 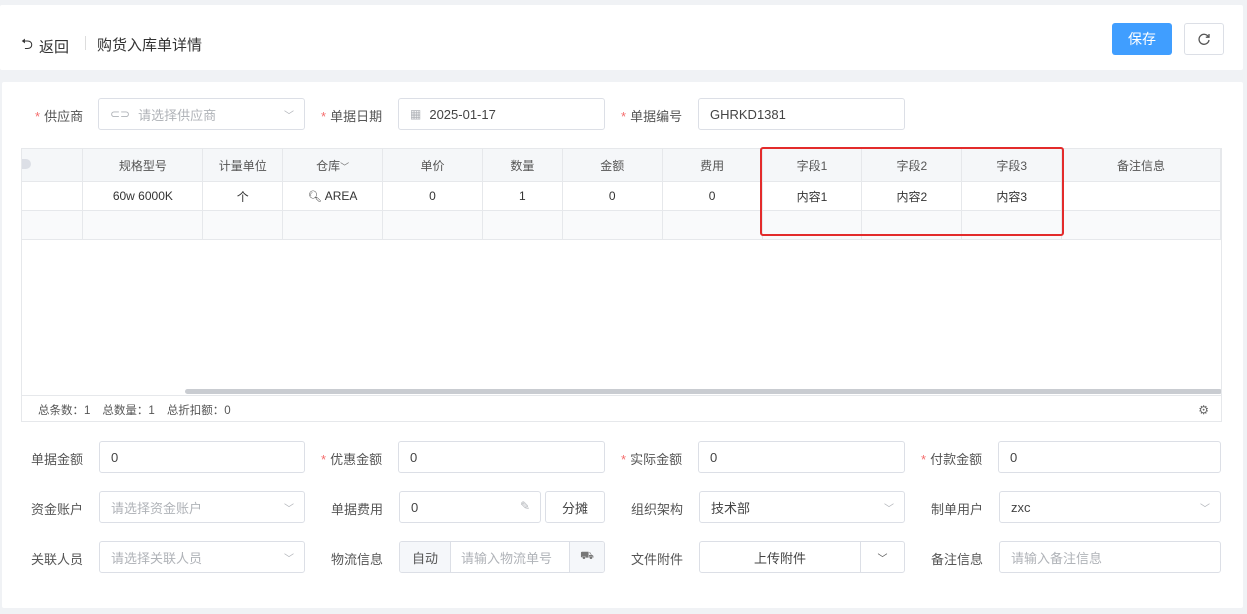 What do you see at coordinates (202, 457) in the screenshot?
I see `doc-amount-input: 0` at bounding box center [202, 457].